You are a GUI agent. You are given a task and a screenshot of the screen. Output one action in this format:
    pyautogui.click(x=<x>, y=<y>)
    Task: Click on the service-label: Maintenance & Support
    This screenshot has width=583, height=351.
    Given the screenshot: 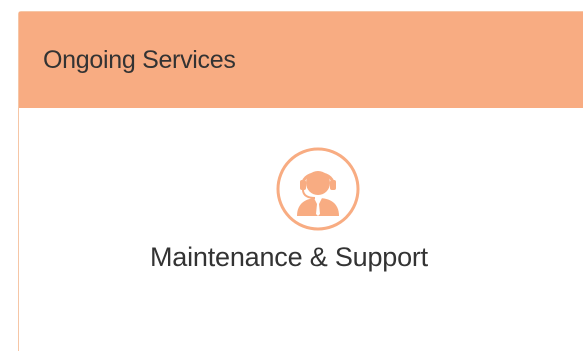 What is the action you would take?
    pyautogui.click(x=289, y=257)
    